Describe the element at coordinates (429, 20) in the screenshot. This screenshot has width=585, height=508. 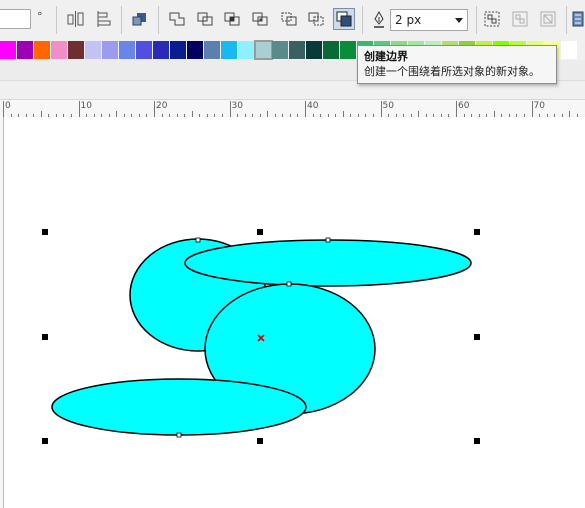
I see `outline-width-select: 2 px` at that location.